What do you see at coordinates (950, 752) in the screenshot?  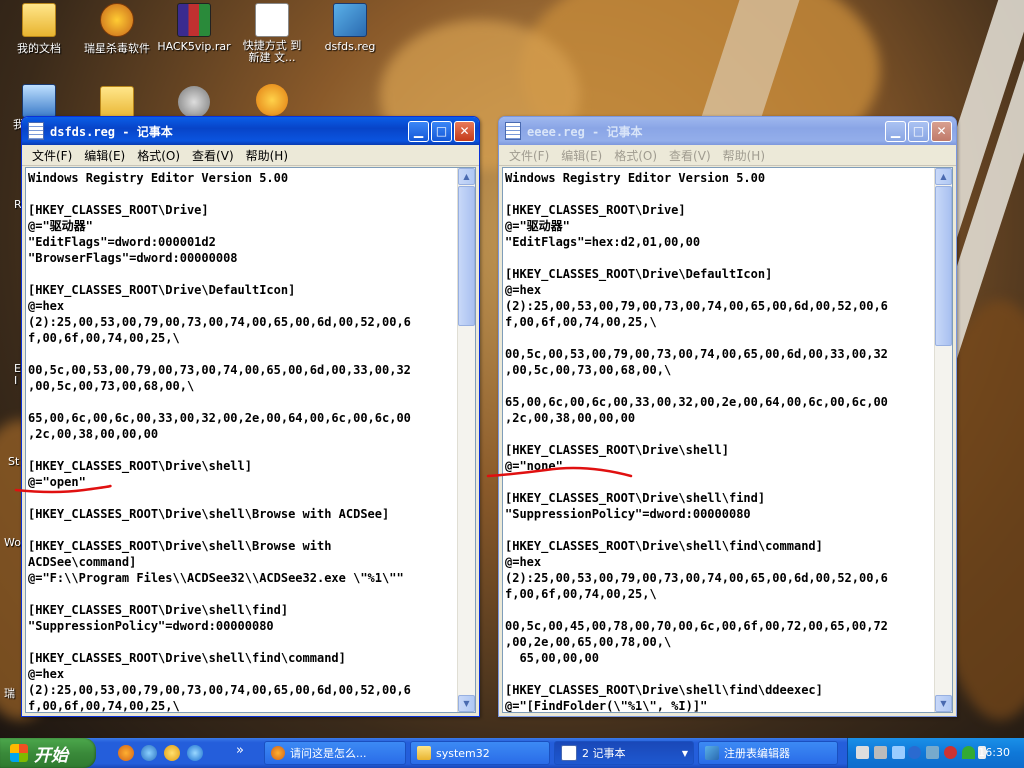 I see `antivirus-tray-icon` at bounding box center [950, 752].